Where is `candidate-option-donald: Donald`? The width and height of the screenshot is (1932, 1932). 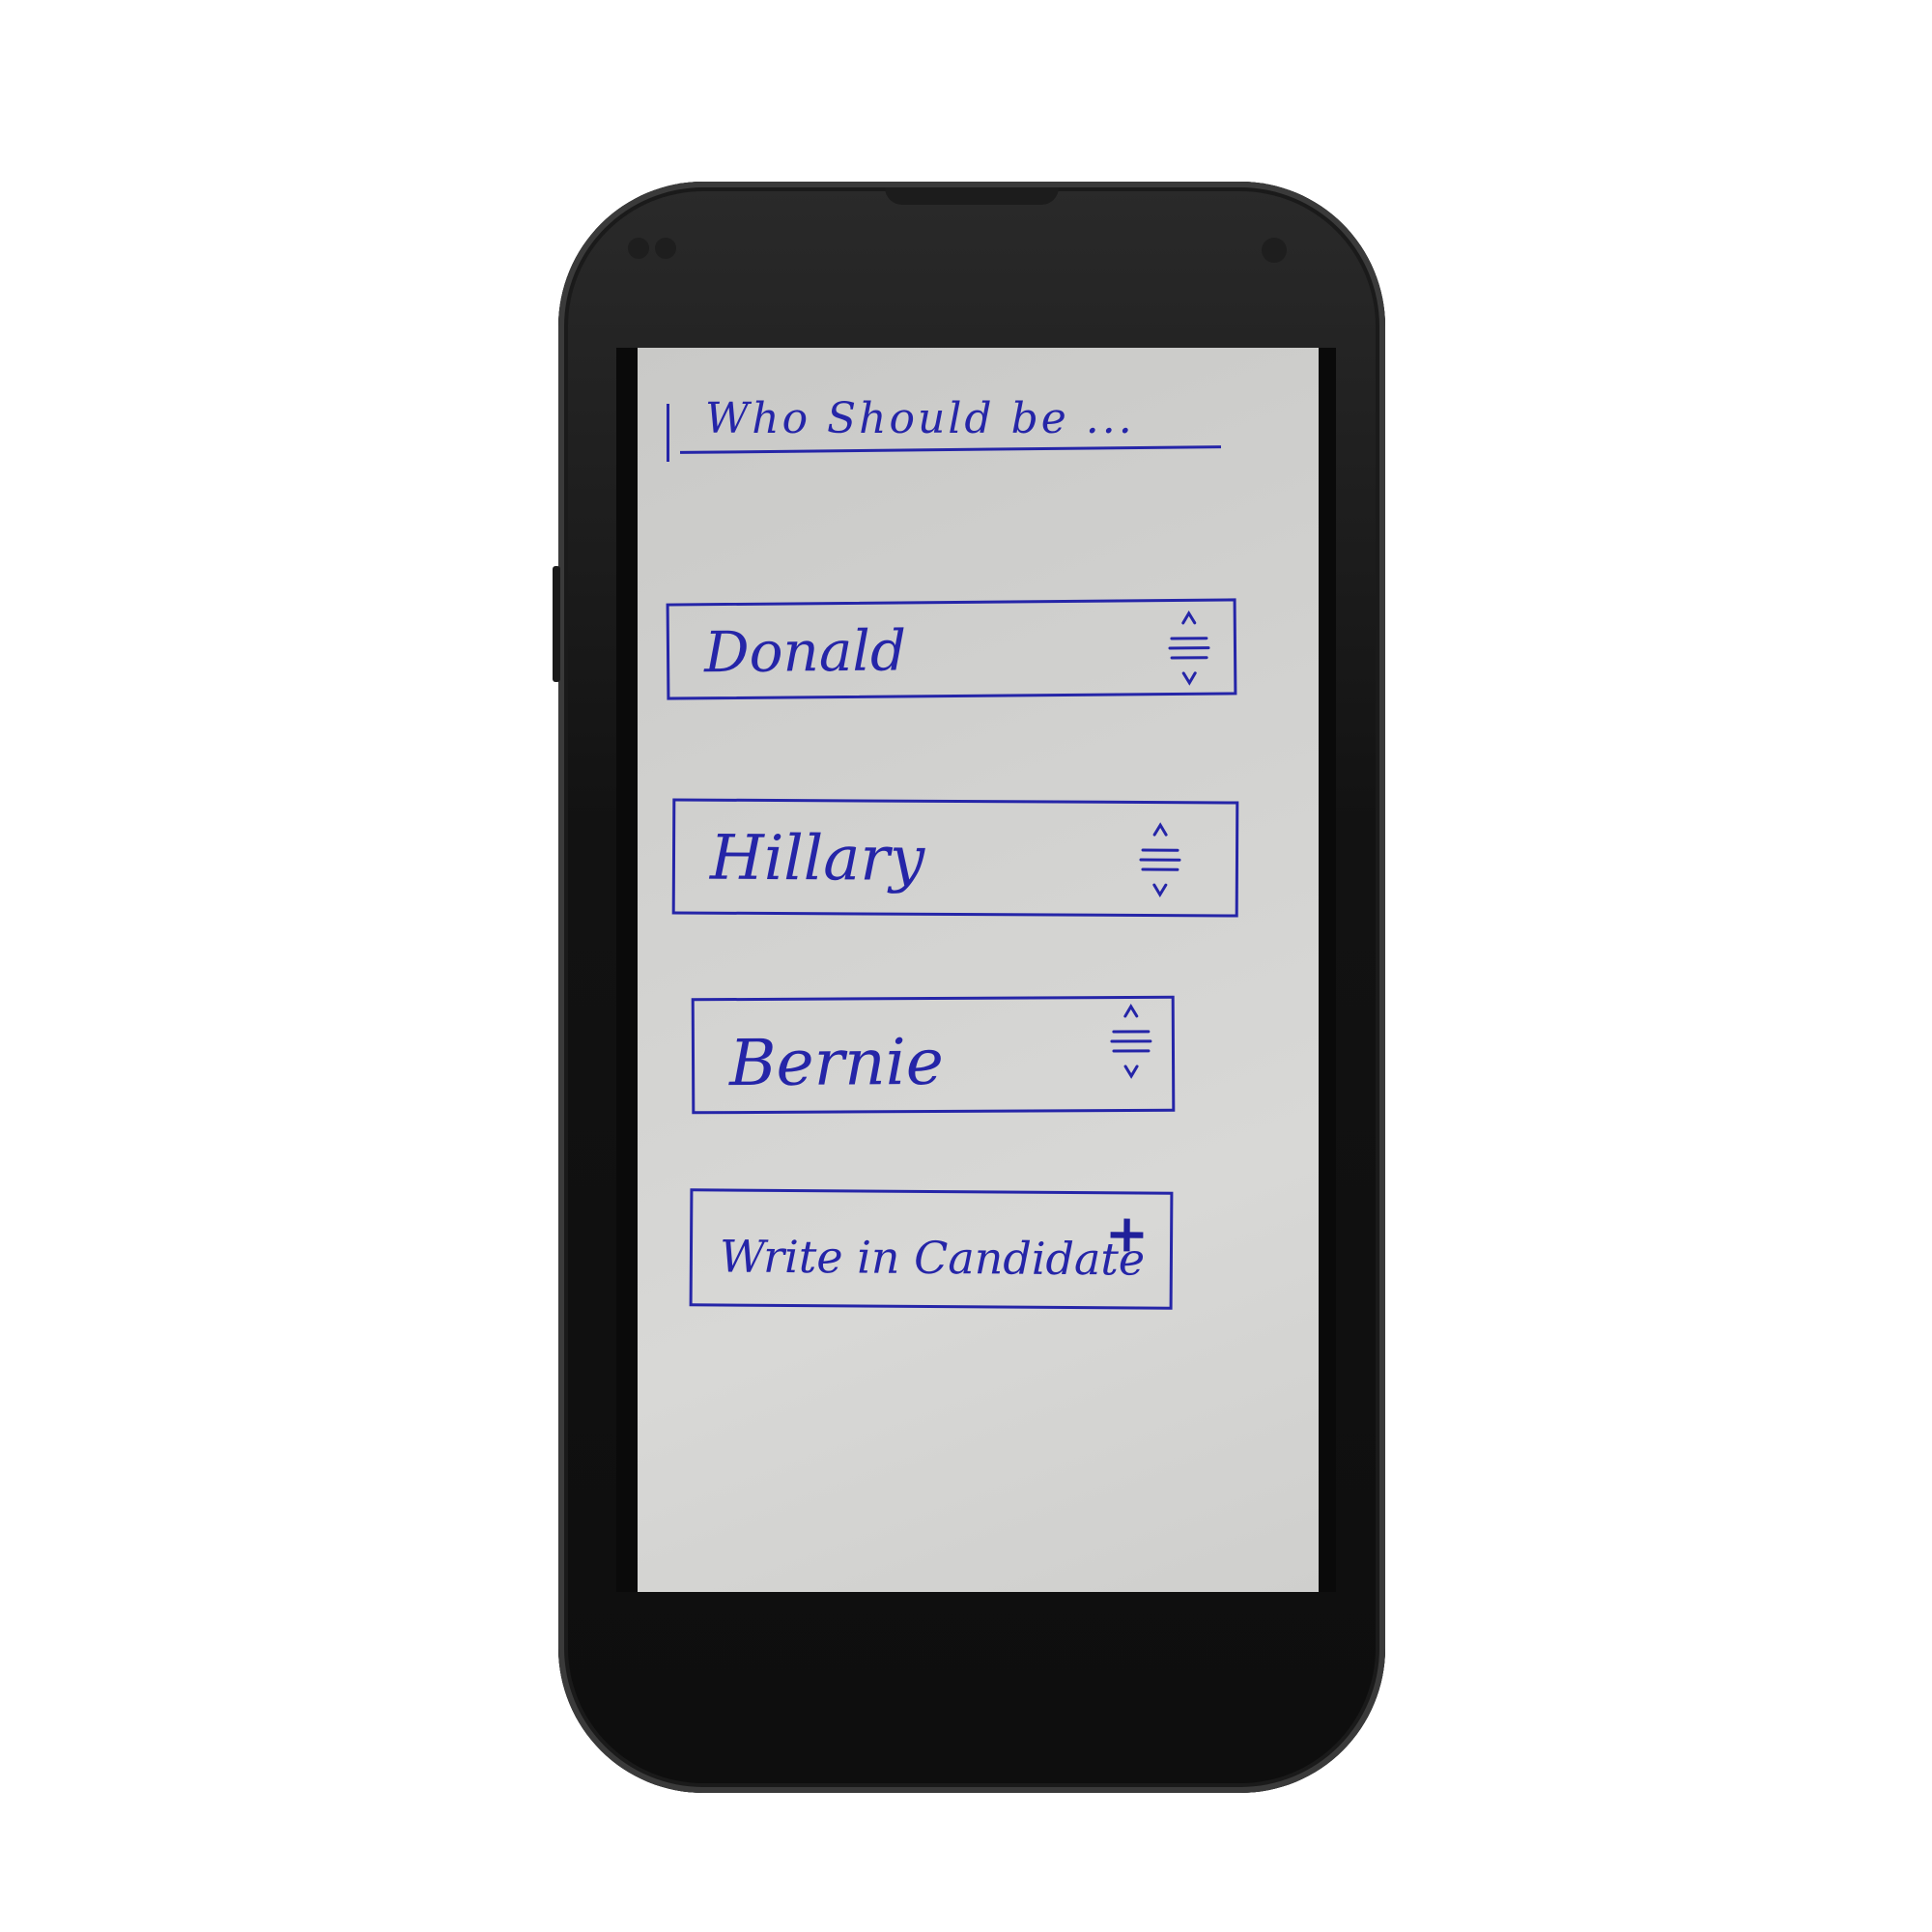 candidate-option-donald: Donald is located at coordinates (951, 649).